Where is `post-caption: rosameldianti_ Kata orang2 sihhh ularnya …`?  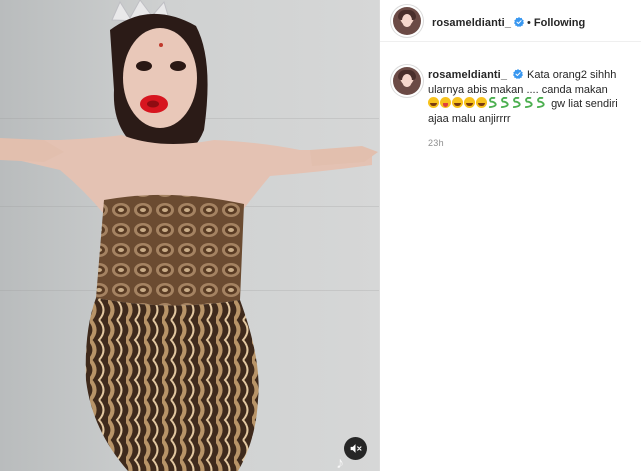
post-caption: rosameldianti_ Kata orang2 sihhh ularnya … is located at coordinates (530, 97).